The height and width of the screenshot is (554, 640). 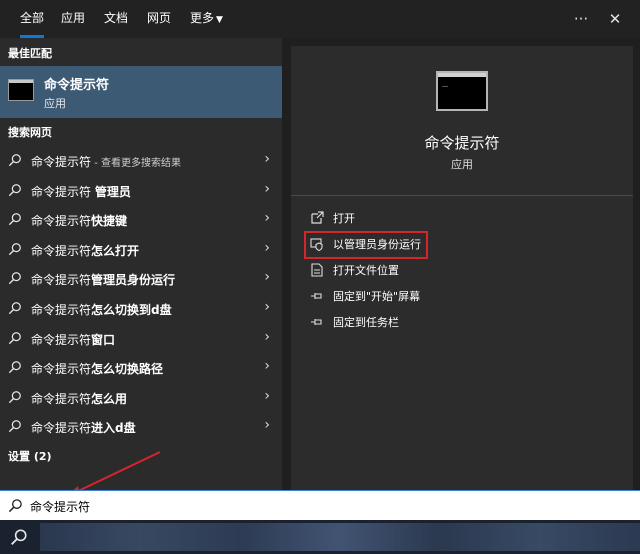 What do you see at coordinates (455, 218) in the screenshot?
I see `action-open: 打开` at bounding box center [455, 218].